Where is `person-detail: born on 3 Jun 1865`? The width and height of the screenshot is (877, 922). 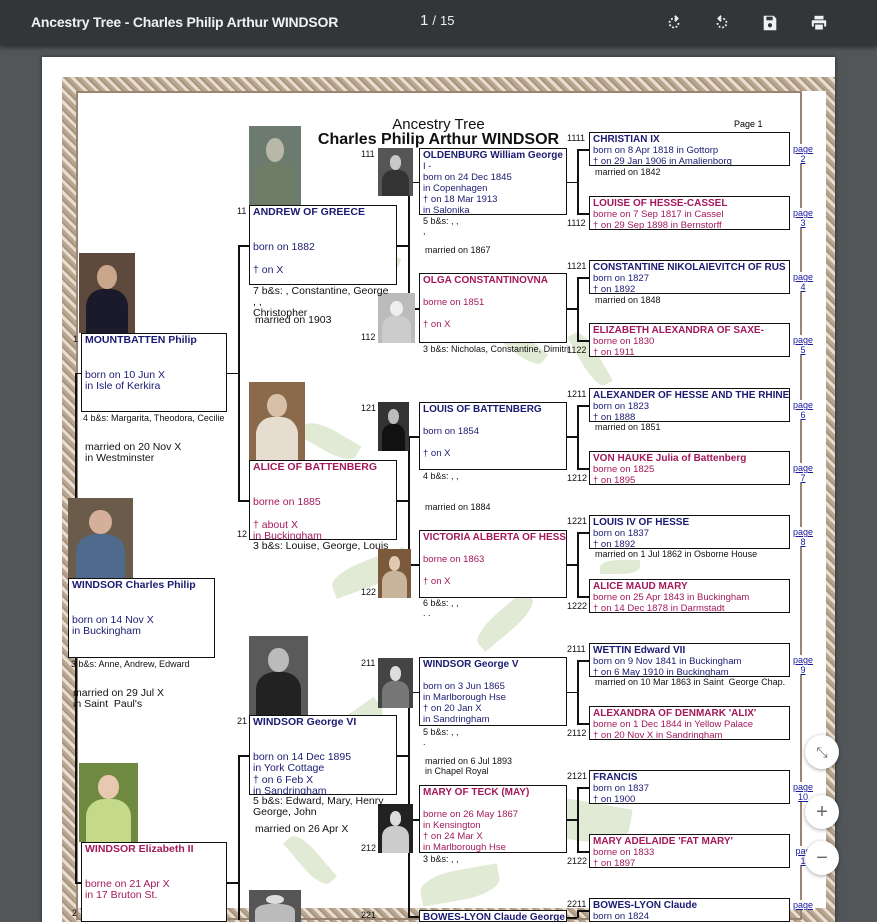 person-detail: born on 3 Jun 1865 is located at coordinates (464, 686).